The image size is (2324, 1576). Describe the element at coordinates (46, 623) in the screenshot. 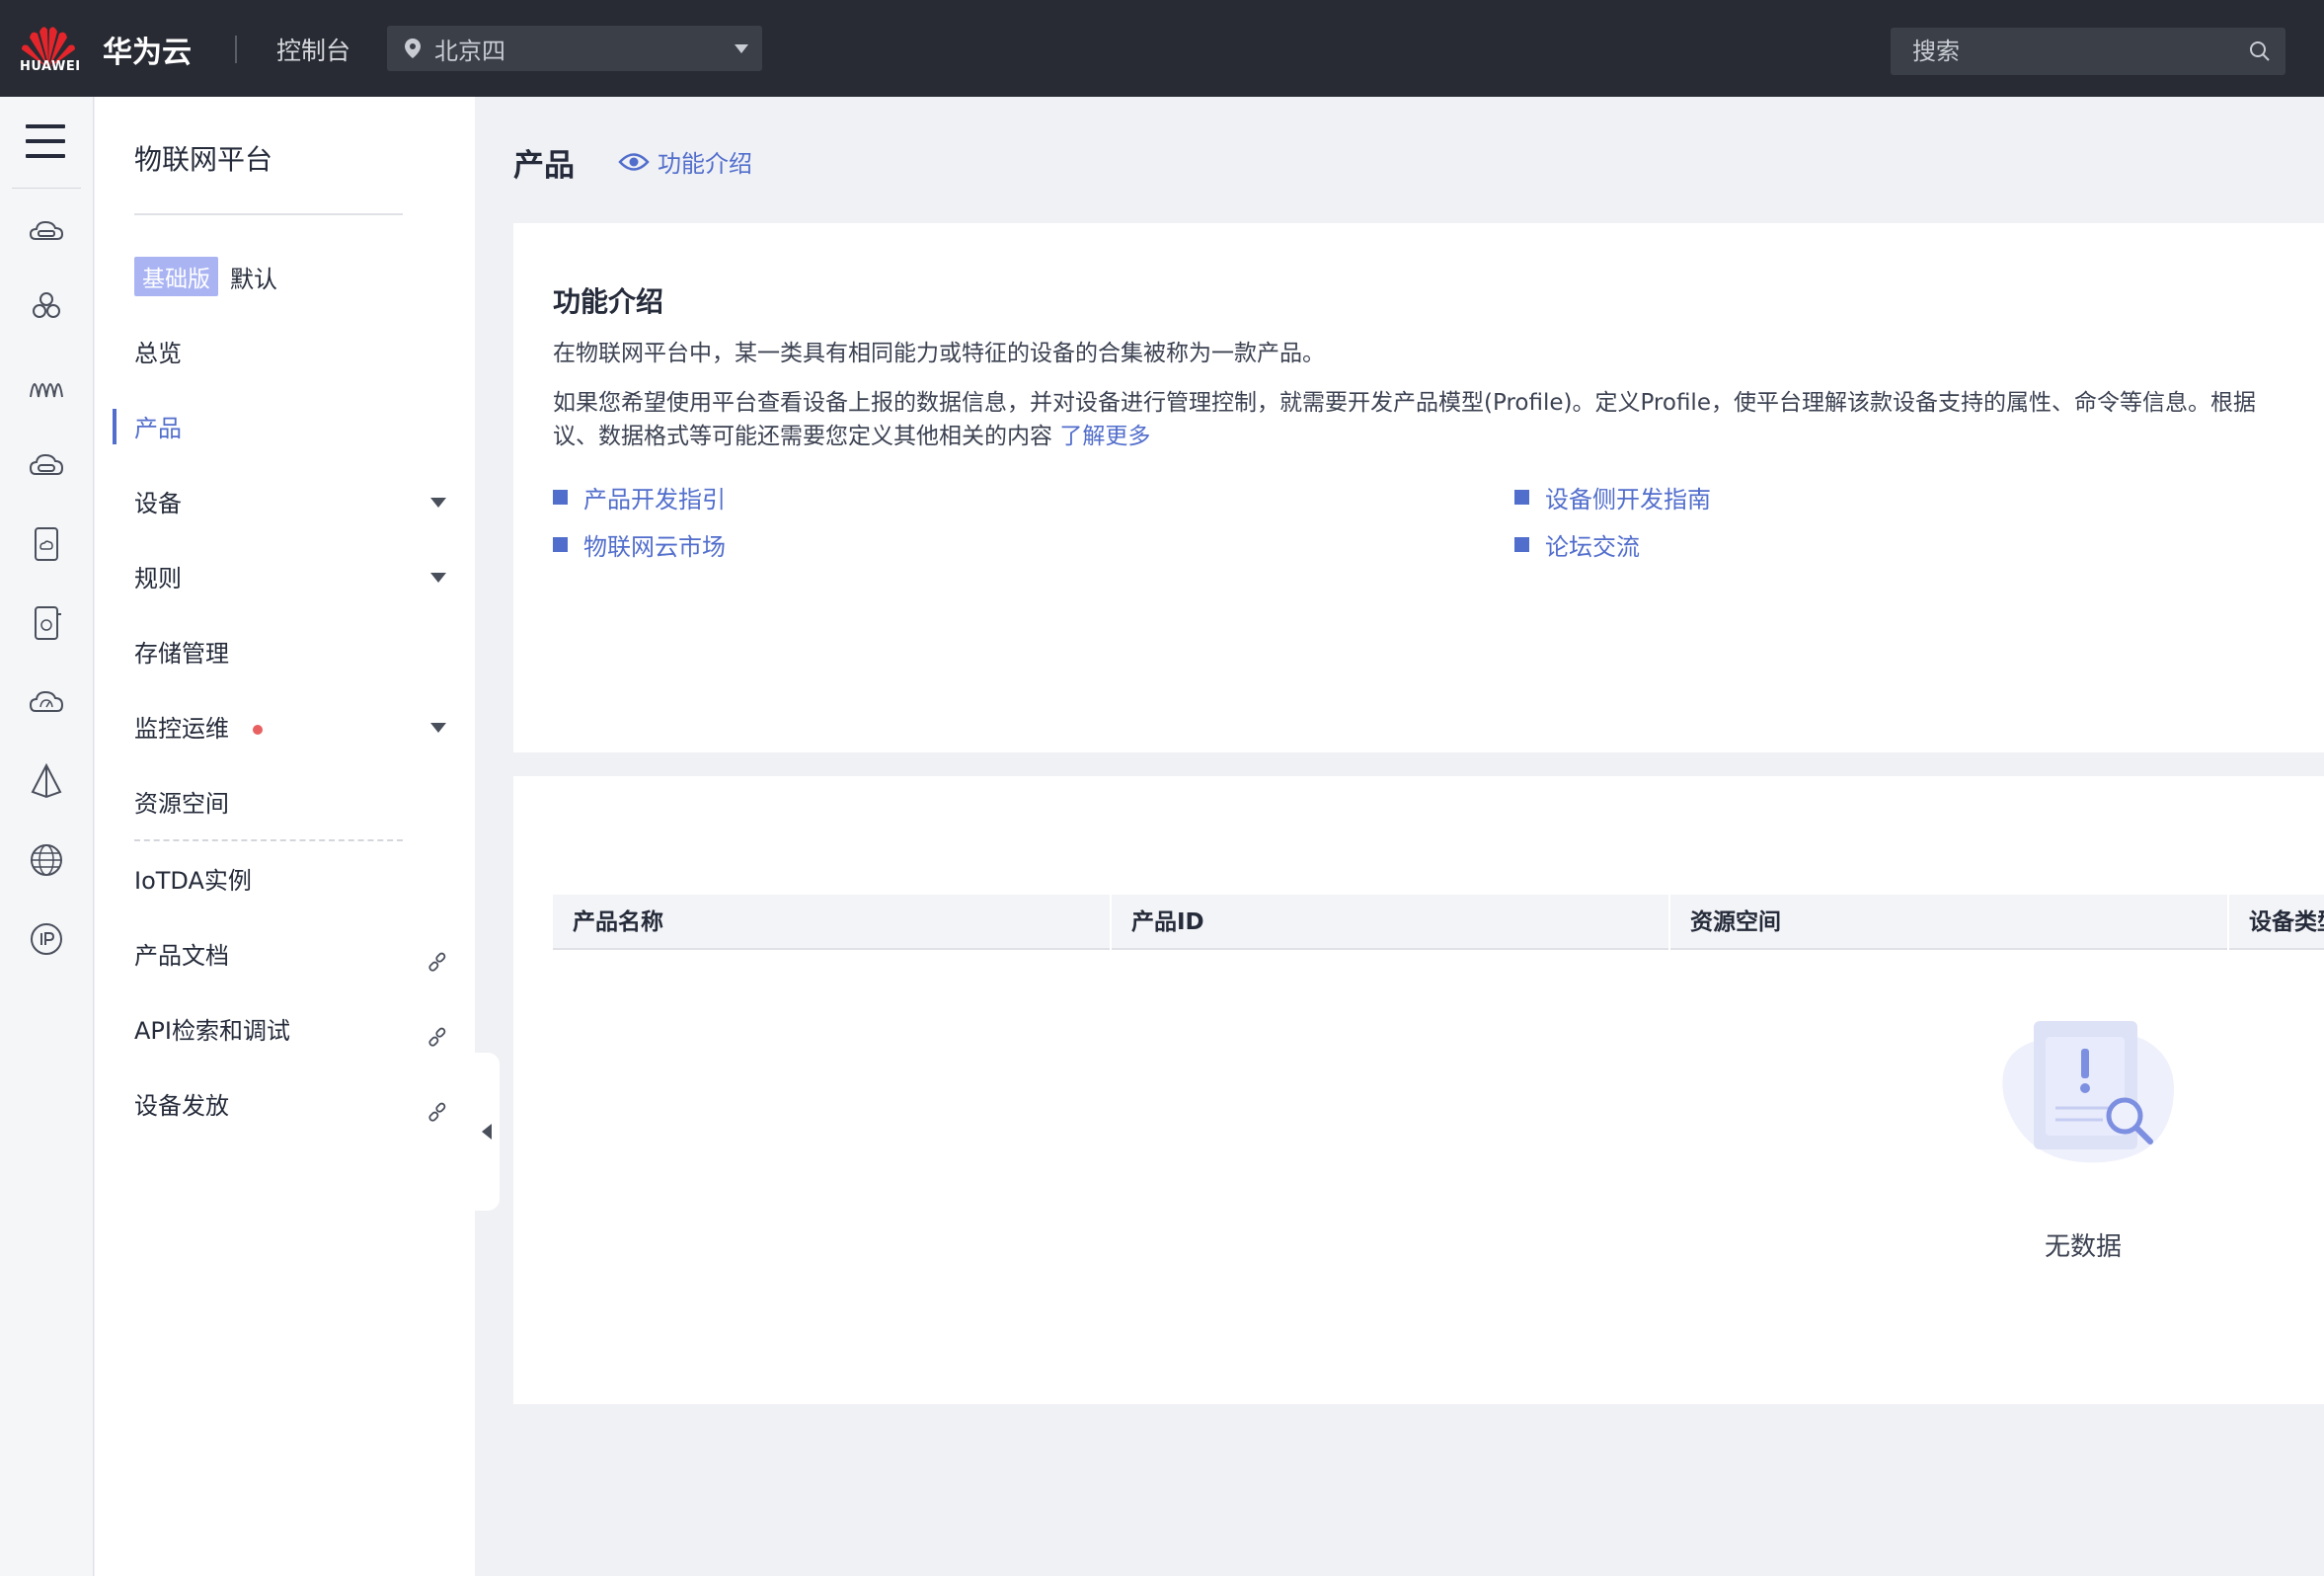

I see `device-card-icon` at that location.